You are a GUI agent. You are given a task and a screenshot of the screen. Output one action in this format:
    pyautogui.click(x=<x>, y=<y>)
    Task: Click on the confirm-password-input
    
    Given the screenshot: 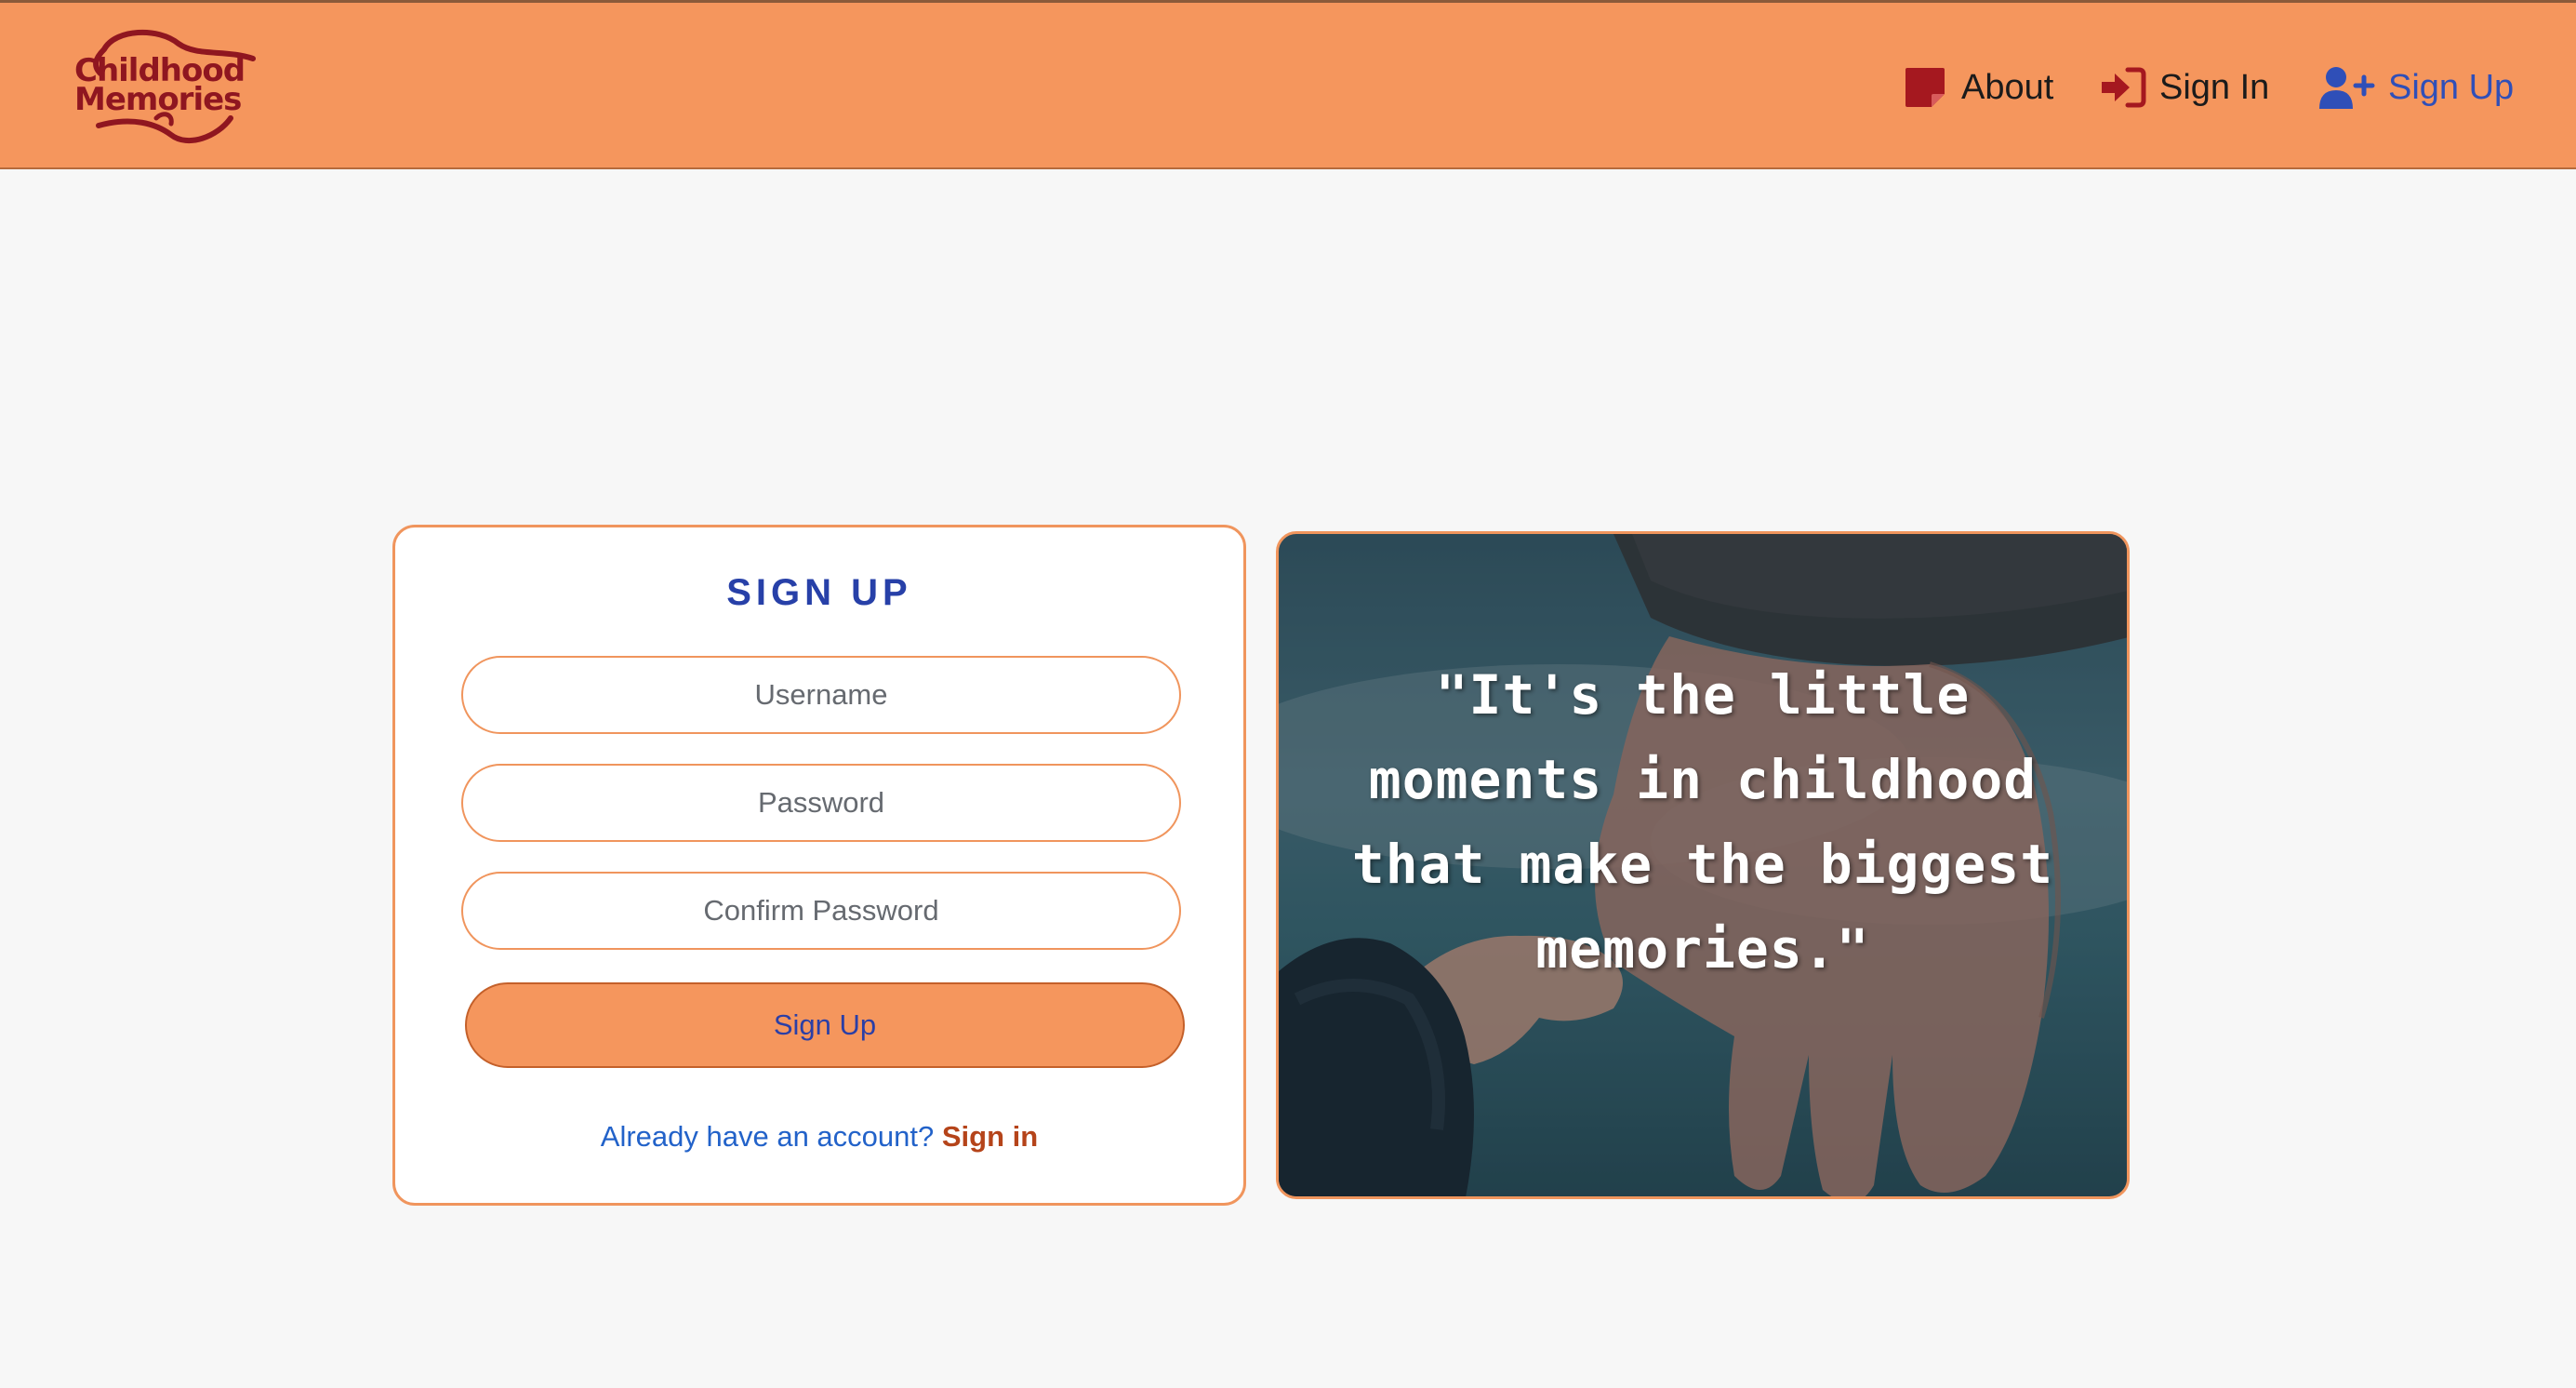 What is the action you would take?
    pyautogui.click(x=821, y=911)
    